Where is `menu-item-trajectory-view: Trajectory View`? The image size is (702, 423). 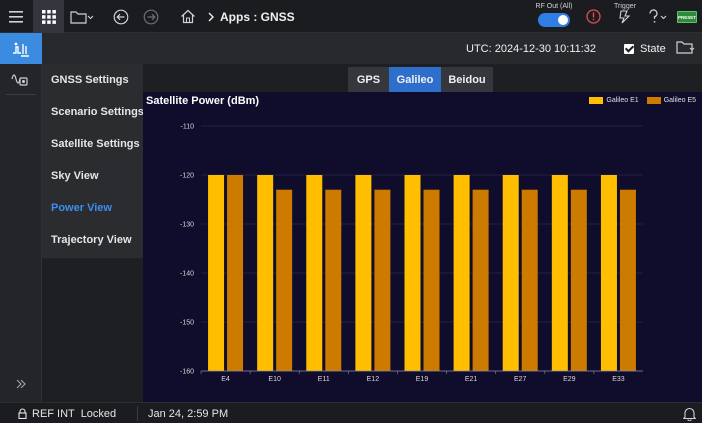 menu-item-trajectory-view: Trajectory View is located at coordinates (92, 240).